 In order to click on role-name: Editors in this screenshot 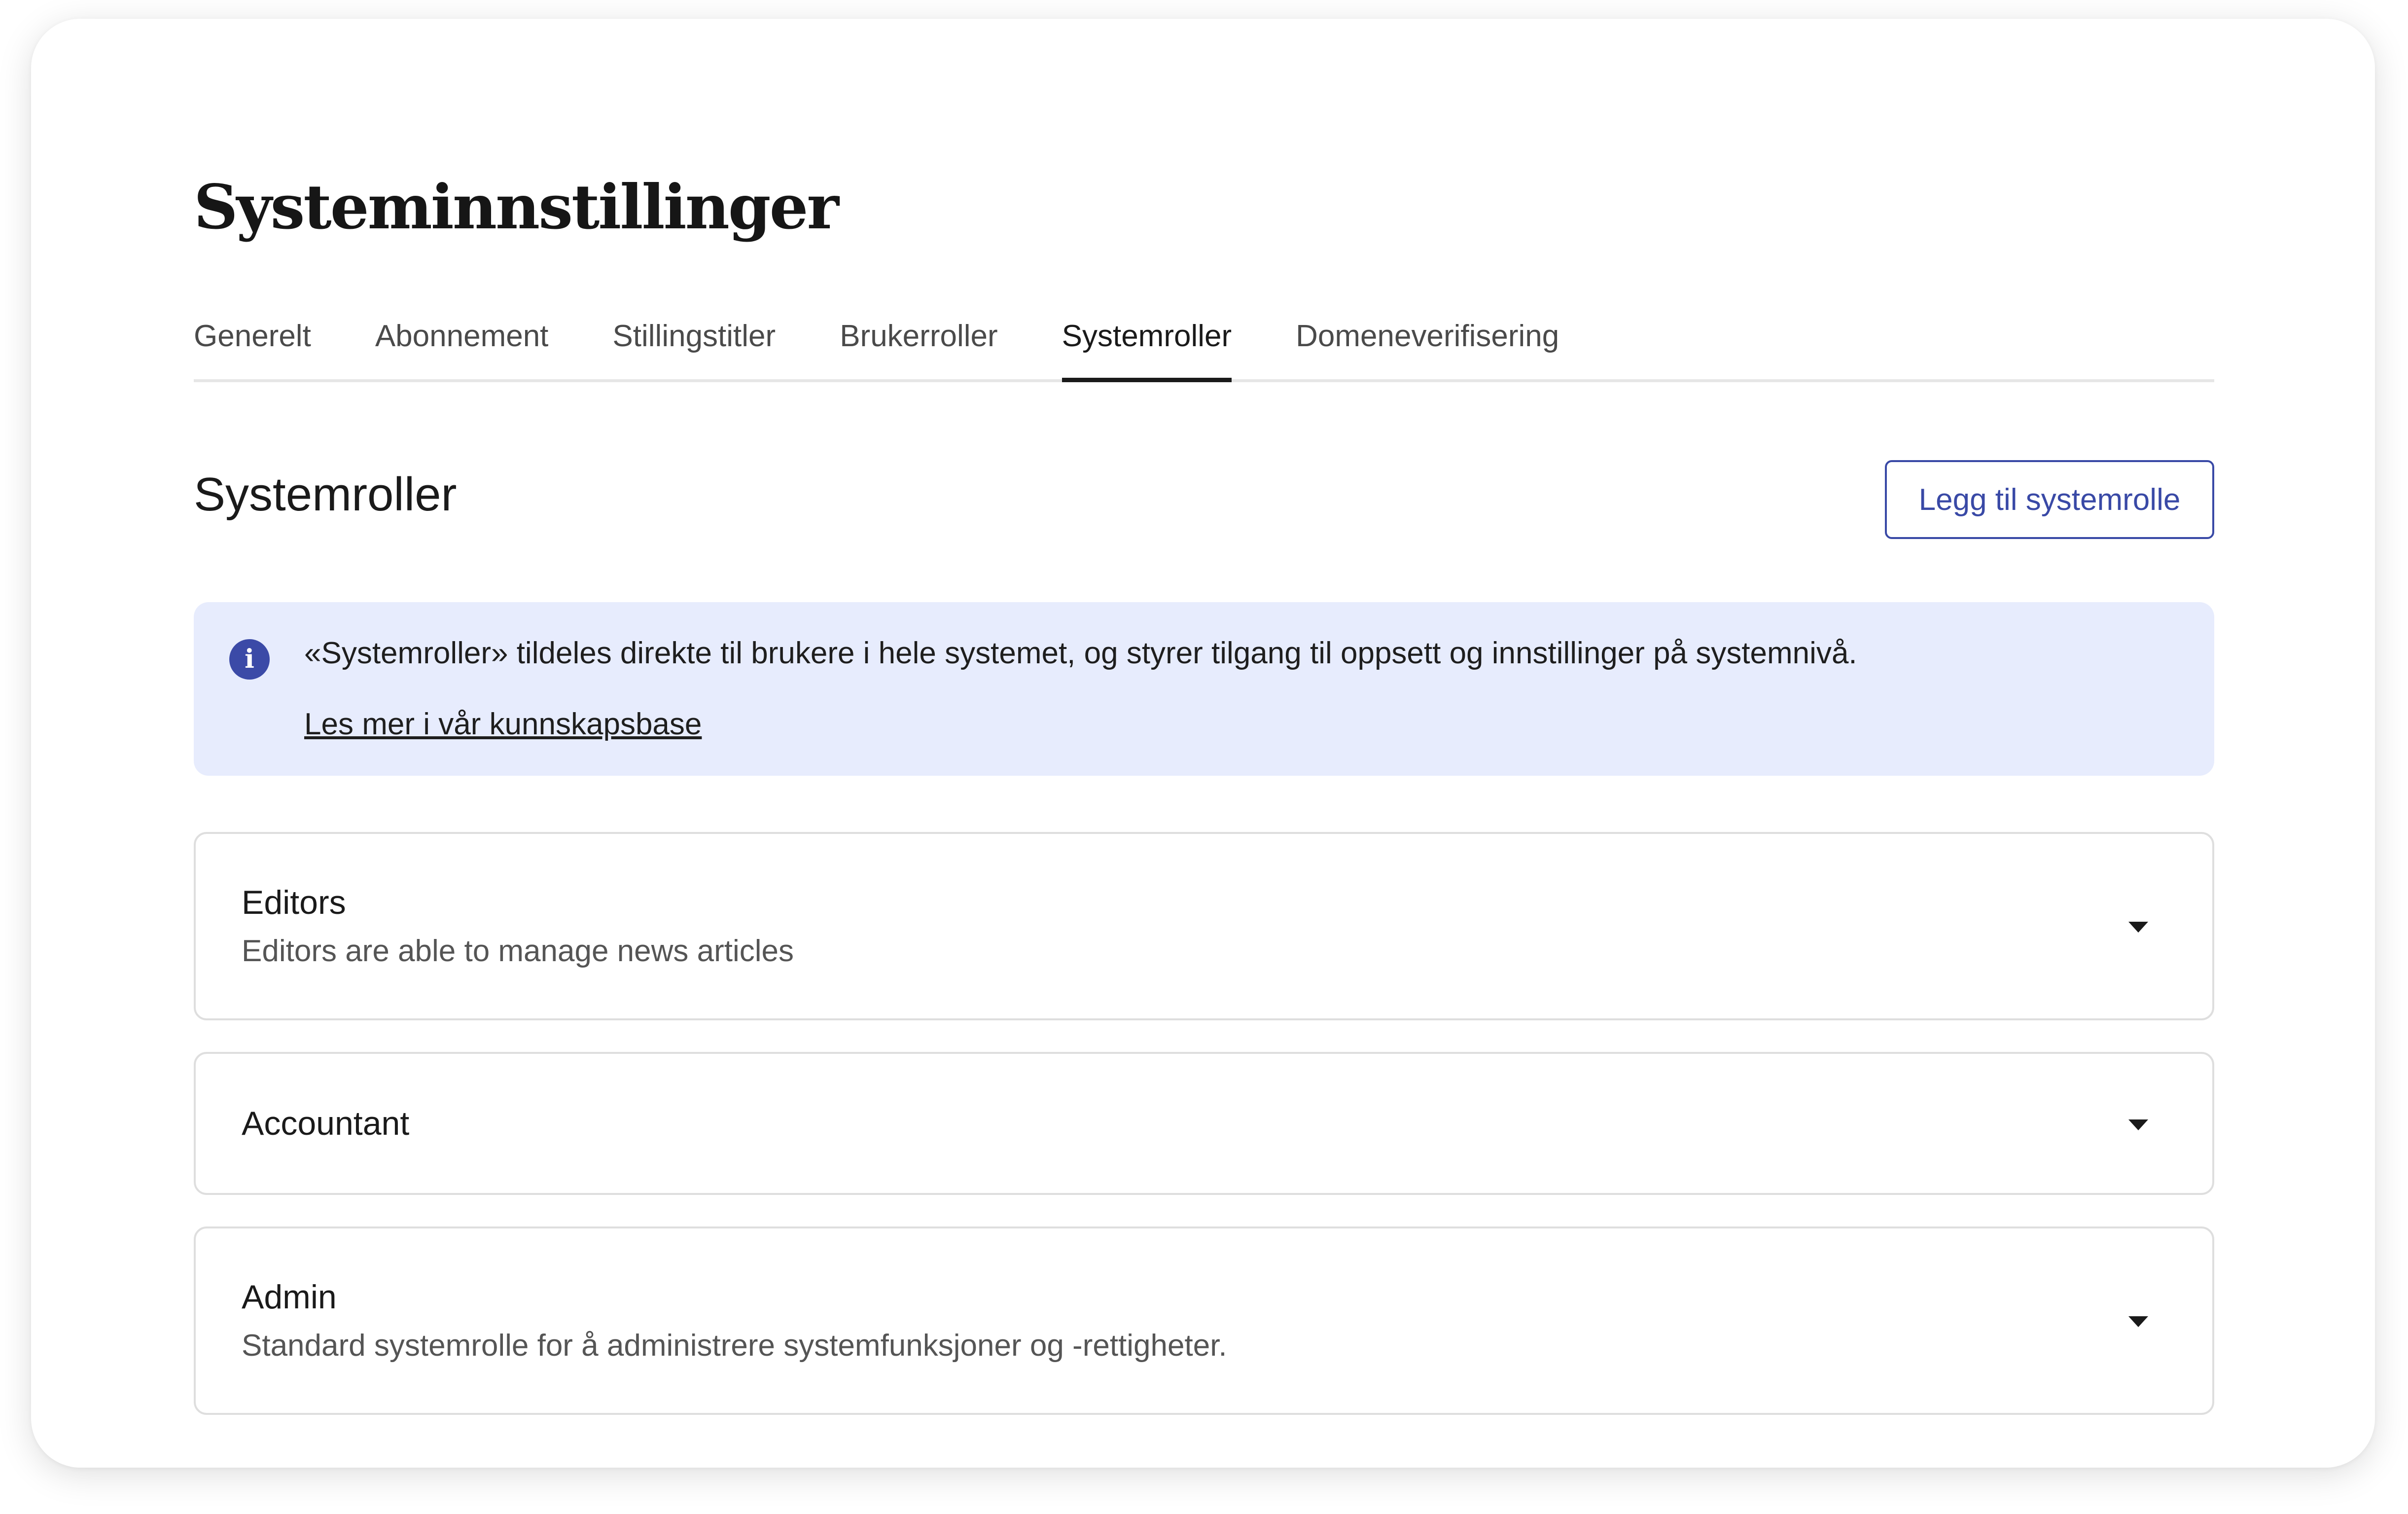, I will do `click(294, 902)`.